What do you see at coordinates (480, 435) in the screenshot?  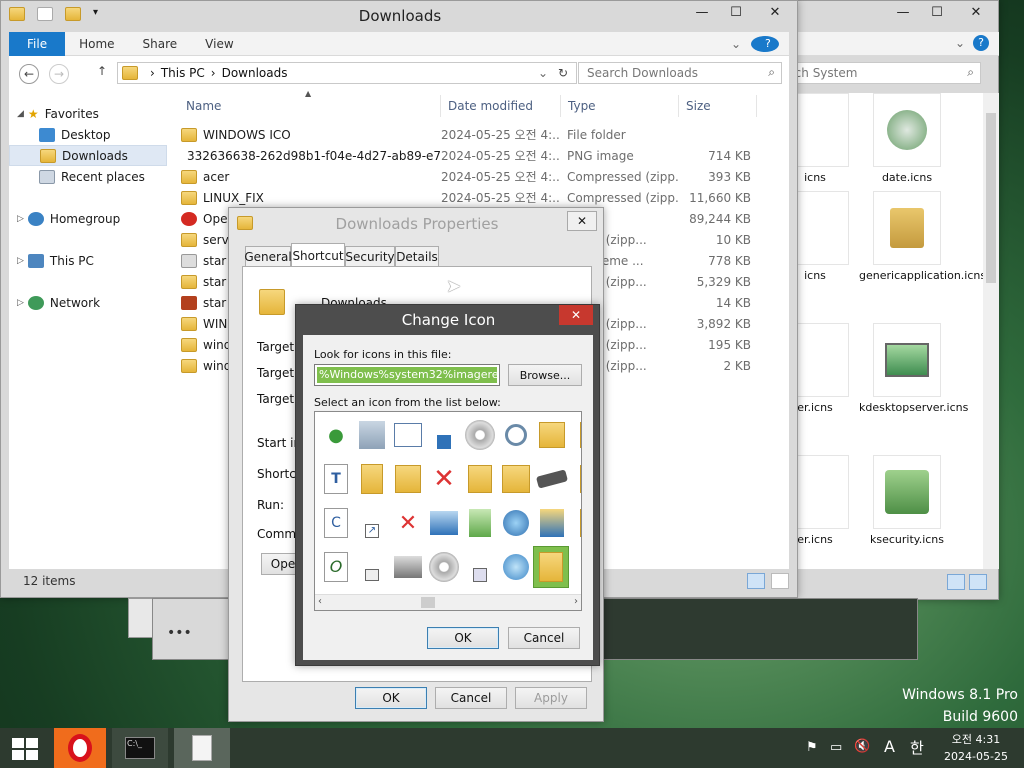 I see `dvd-rw-icon` at bounding box center [480, 435].